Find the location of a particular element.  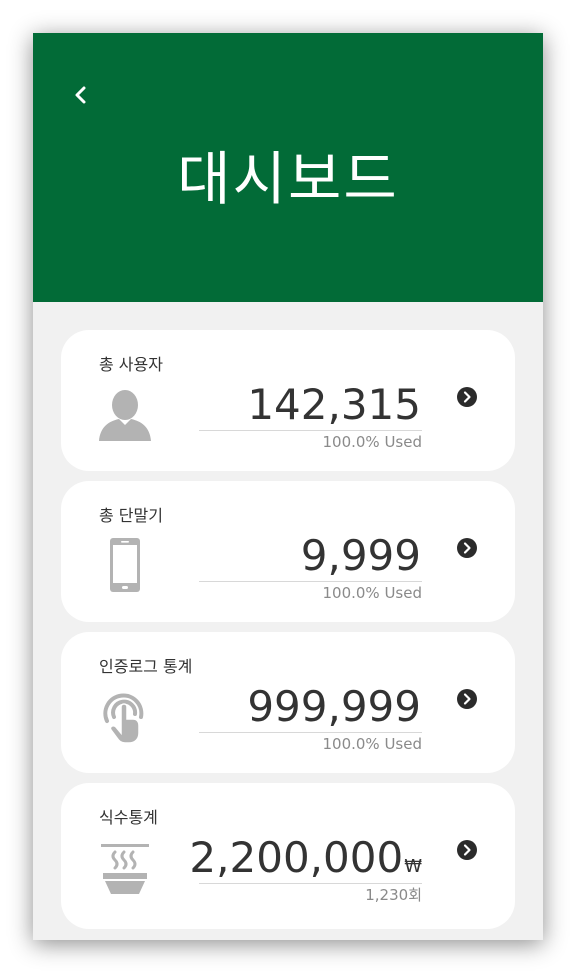

back-button is located at coordinates (81, 95).